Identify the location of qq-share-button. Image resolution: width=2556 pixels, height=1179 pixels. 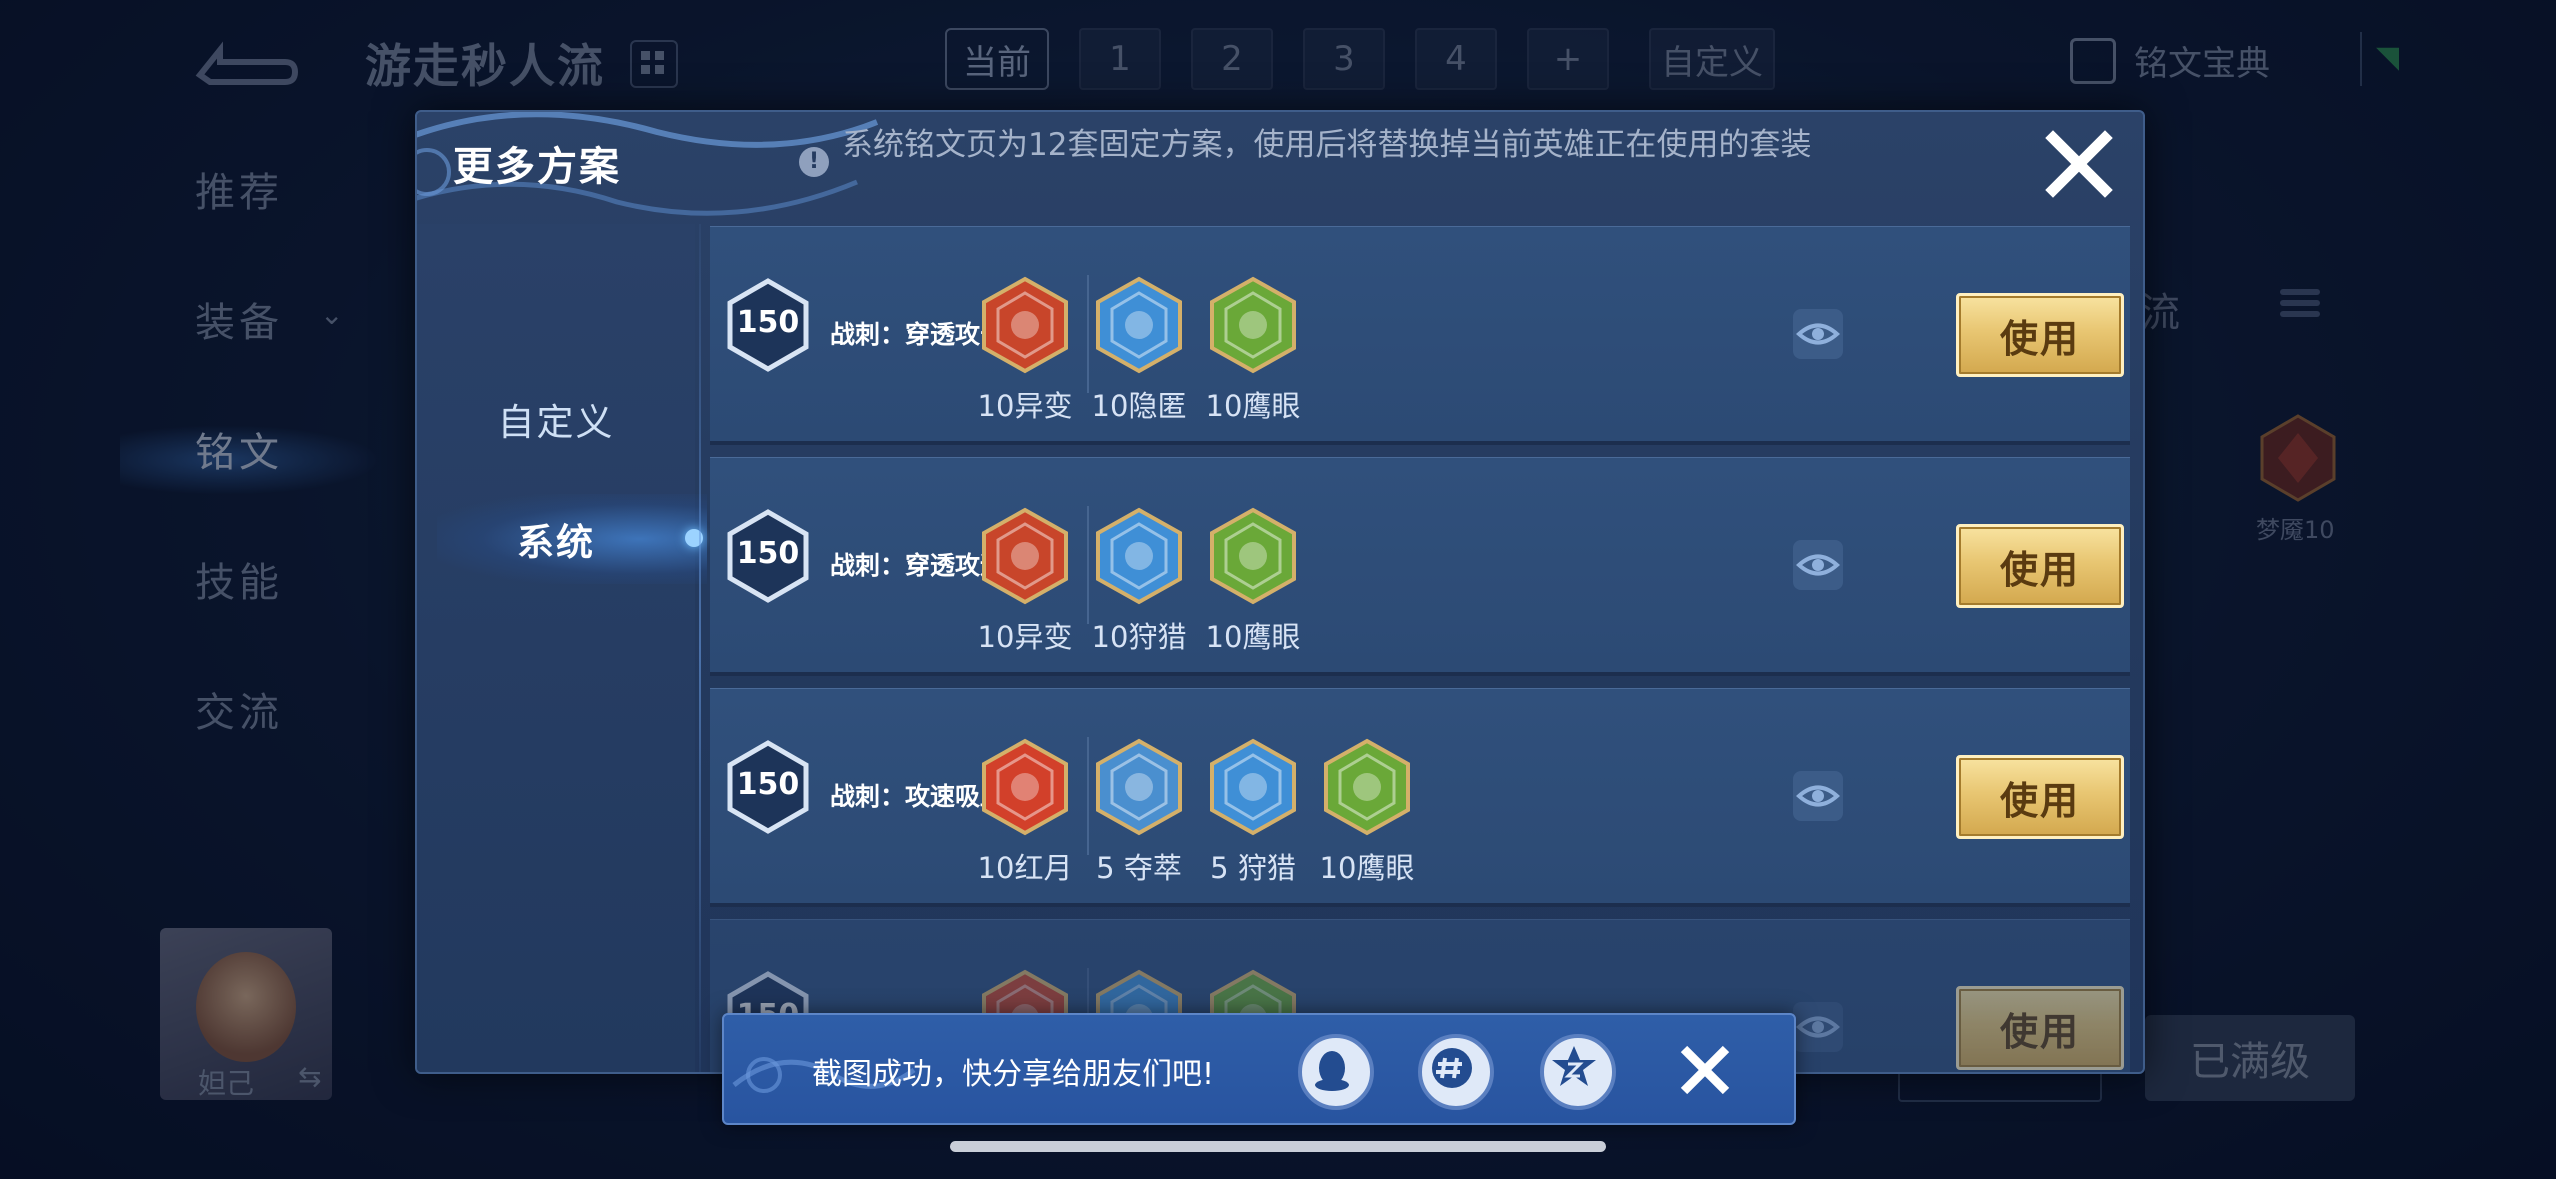
(1336, 1072).